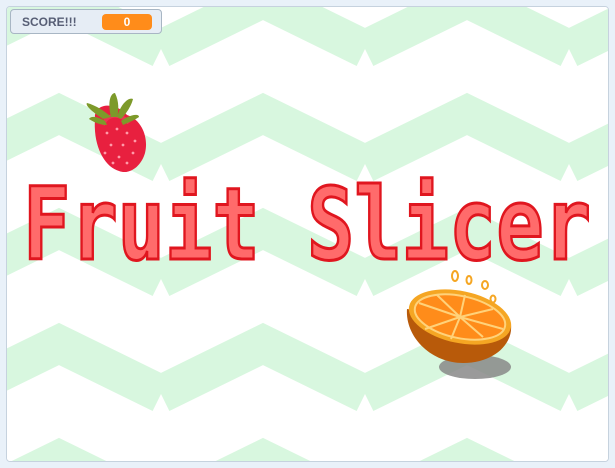 This screenshot has height=468, width=615. I want to click on score-value: 0, so click(127, 22).